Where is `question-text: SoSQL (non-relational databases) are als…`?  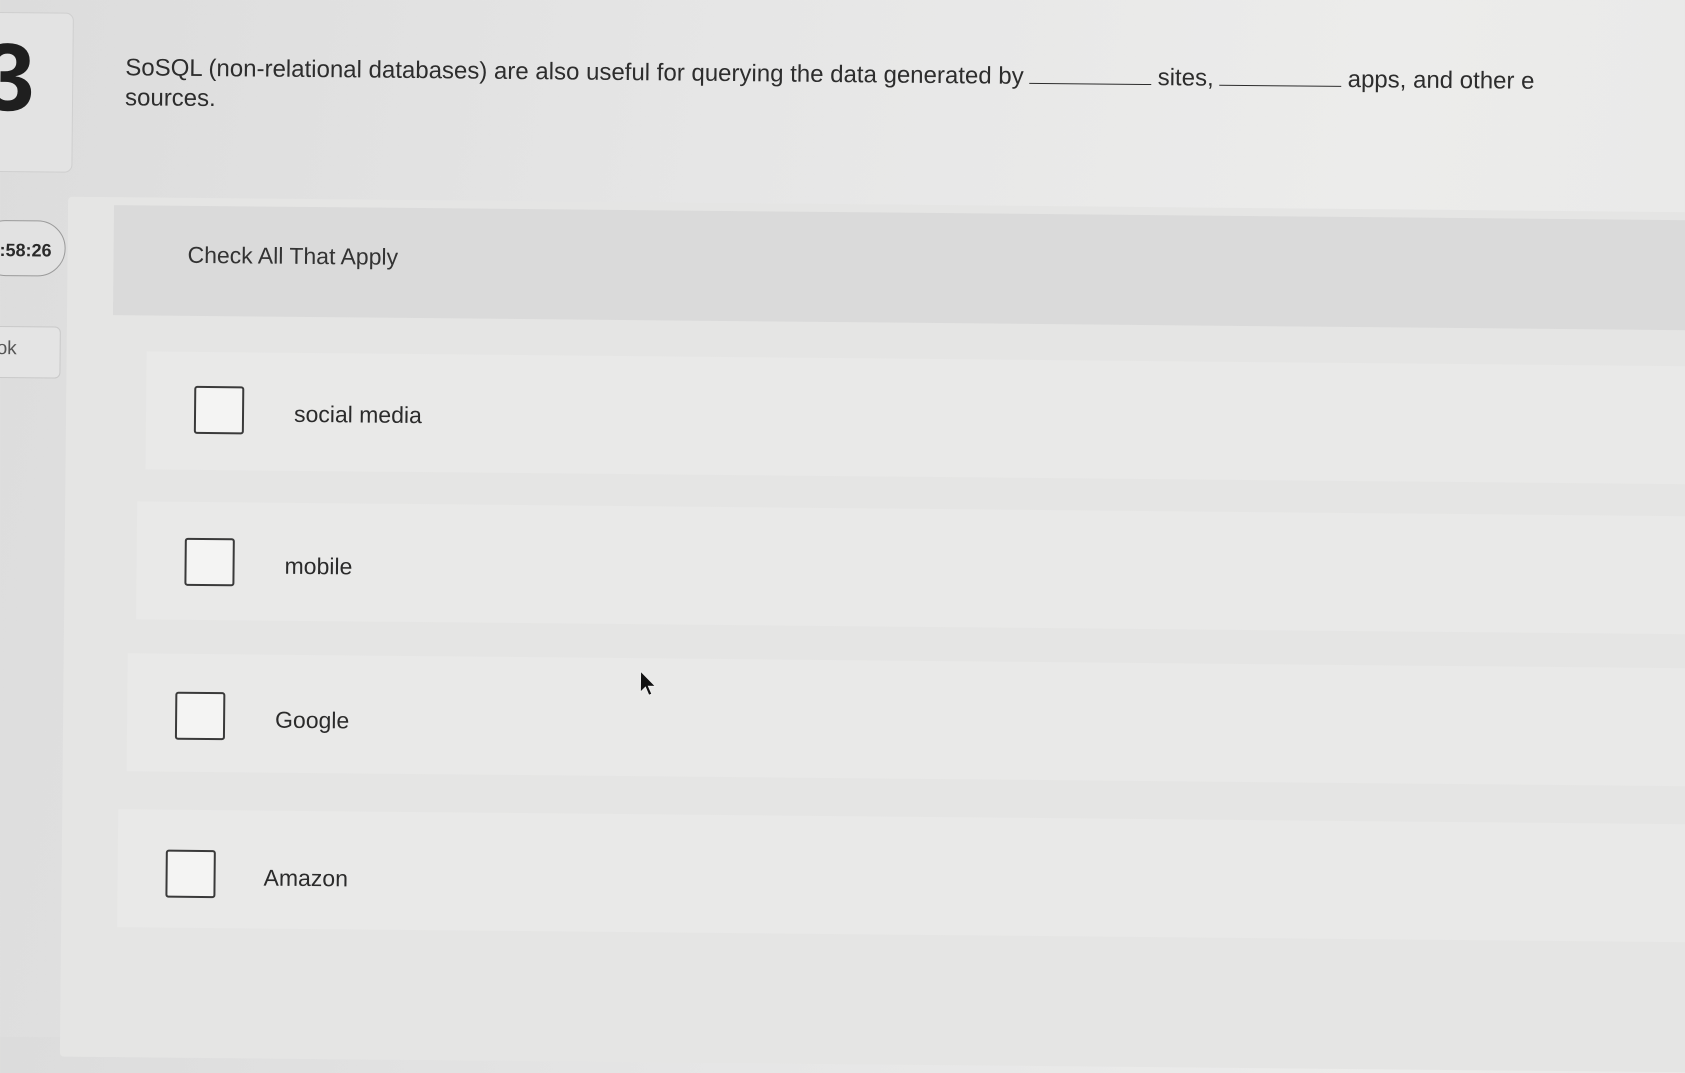 question-text: SoSQL (non-relational databases) are als… is located at coordinates (905, 90).